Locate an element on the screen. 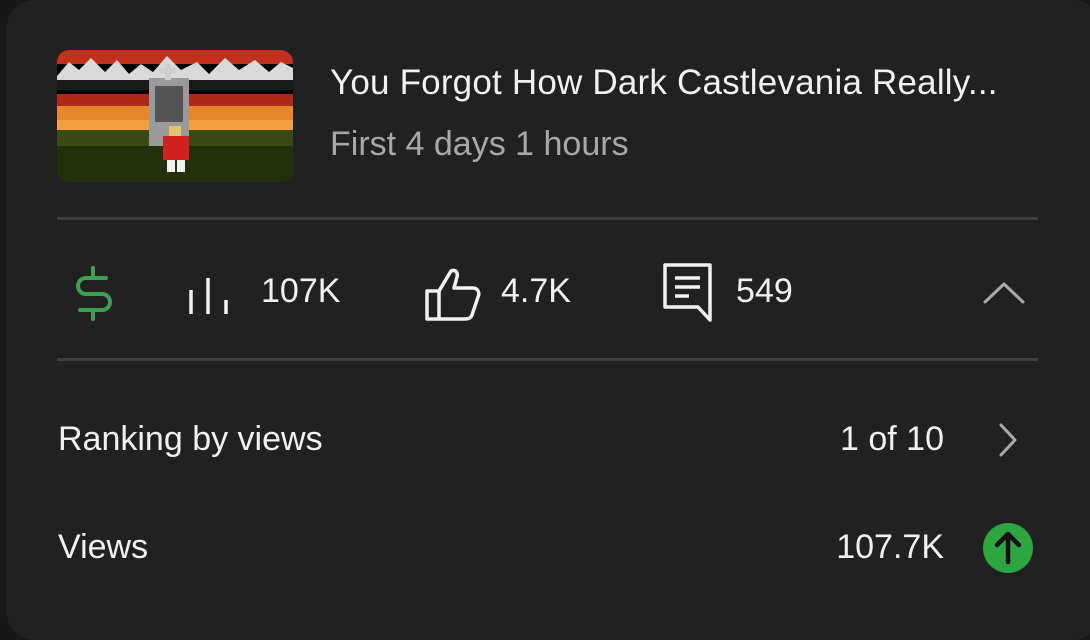  views-value: 107.7K is located at coordinates (890, 547).